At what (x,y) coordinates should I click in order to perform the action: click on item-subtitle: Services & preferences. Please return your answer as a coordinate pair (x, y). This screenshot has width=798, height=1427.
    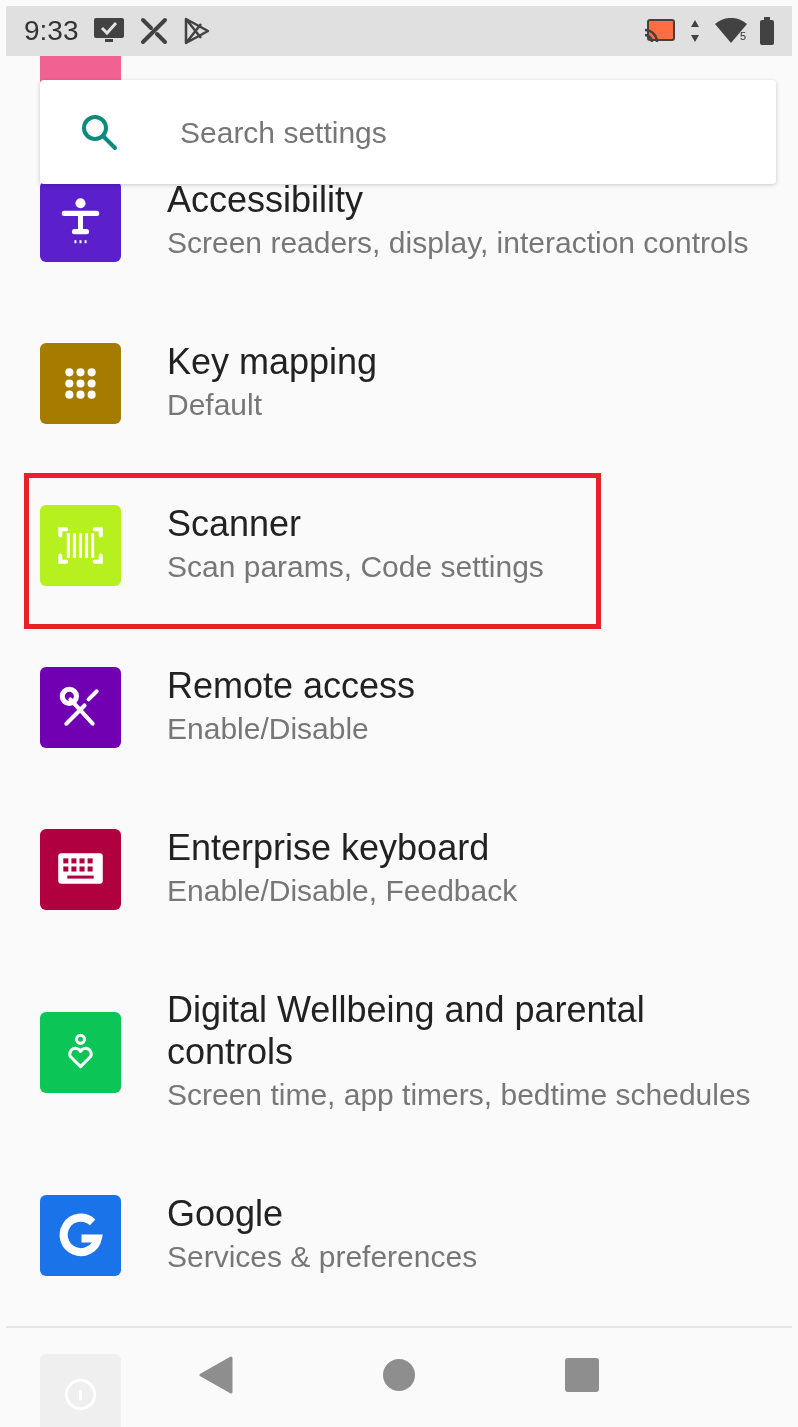
    Looking at the image, I should click on (323, 1257).